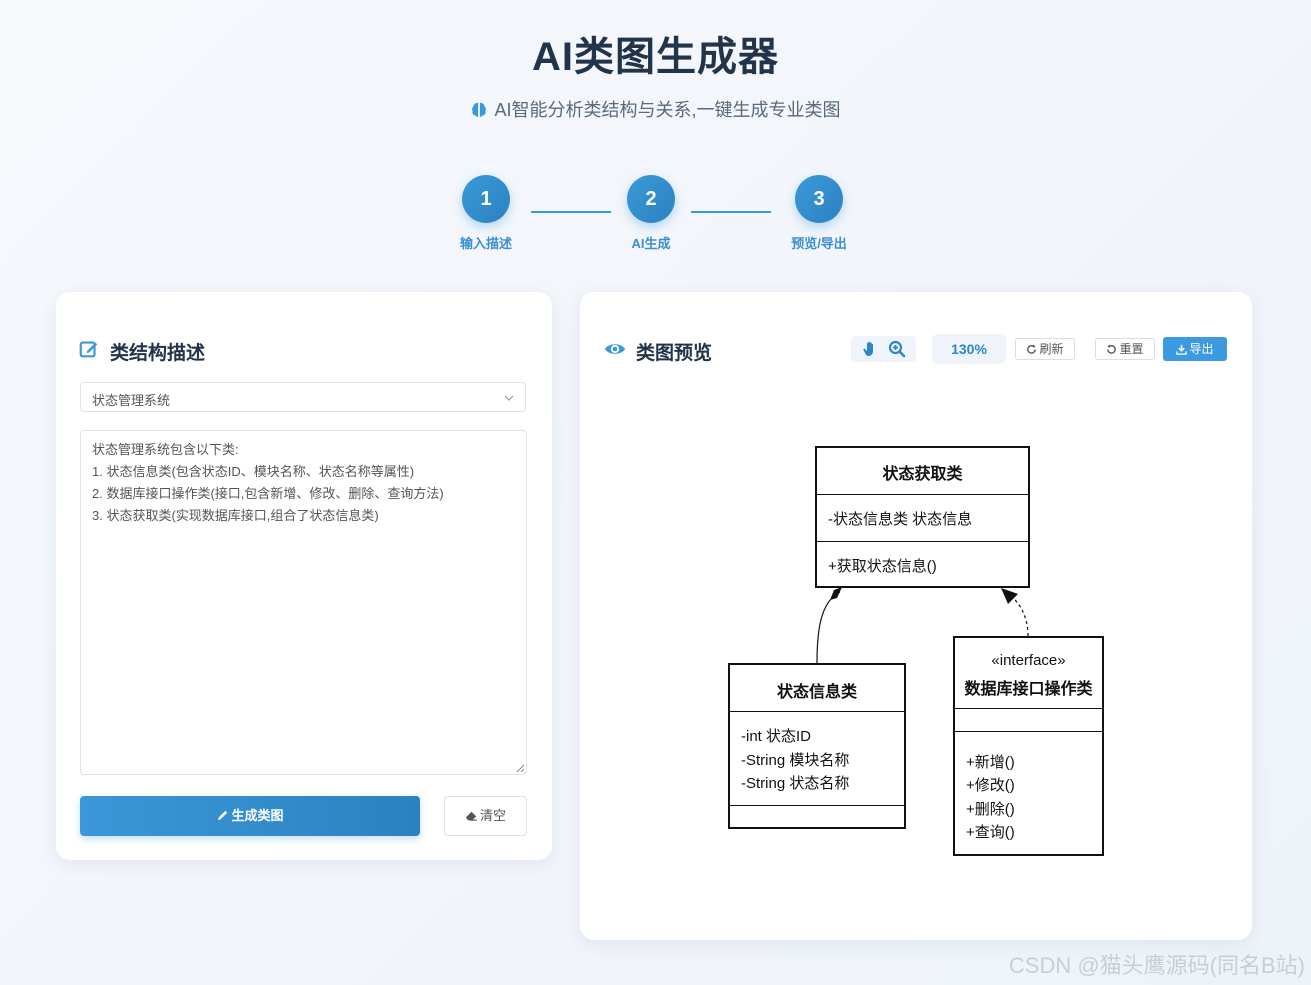  Describe the element at coordinates (479, 109) in the screenshot. I see `brain-icon` at that location.